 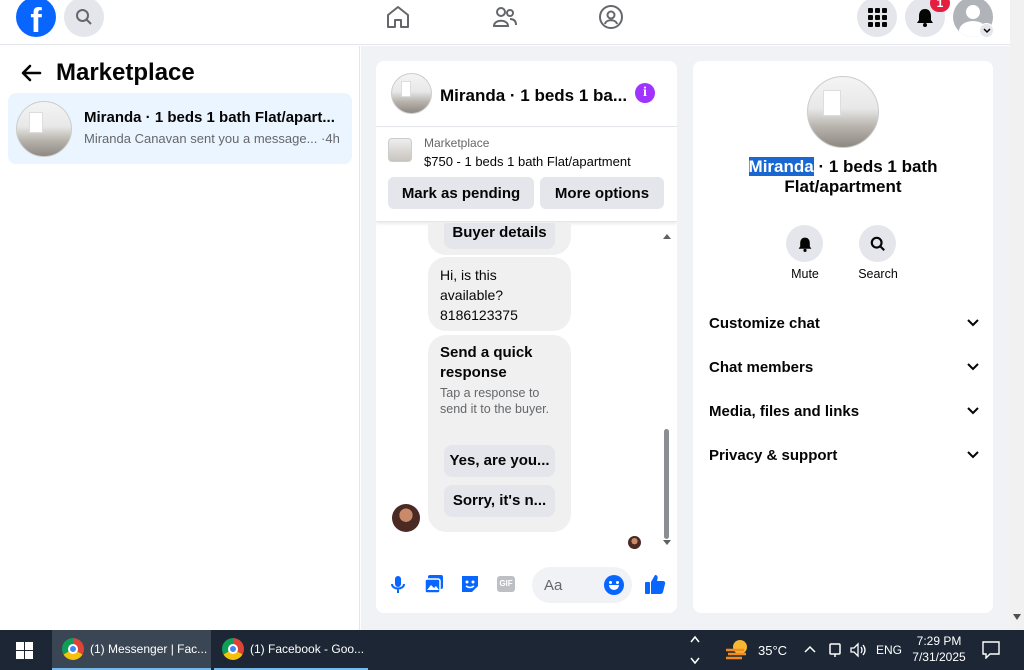 I want to click on listing-mini-thumbnail, so click(x=400, y=150).